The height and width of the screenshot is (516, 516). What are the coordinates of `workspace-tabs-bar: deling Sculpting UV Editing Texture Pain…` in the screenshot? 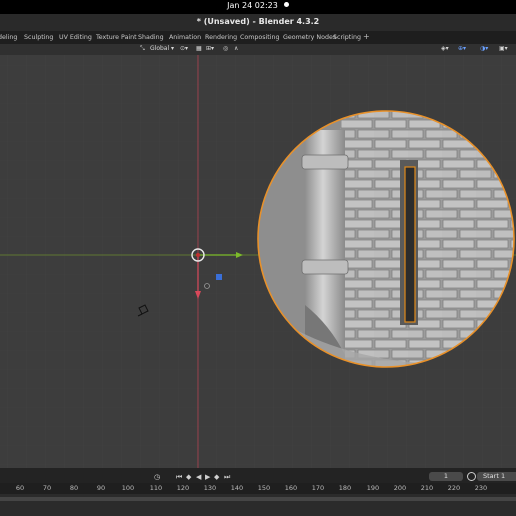 It's located at (258, 37).